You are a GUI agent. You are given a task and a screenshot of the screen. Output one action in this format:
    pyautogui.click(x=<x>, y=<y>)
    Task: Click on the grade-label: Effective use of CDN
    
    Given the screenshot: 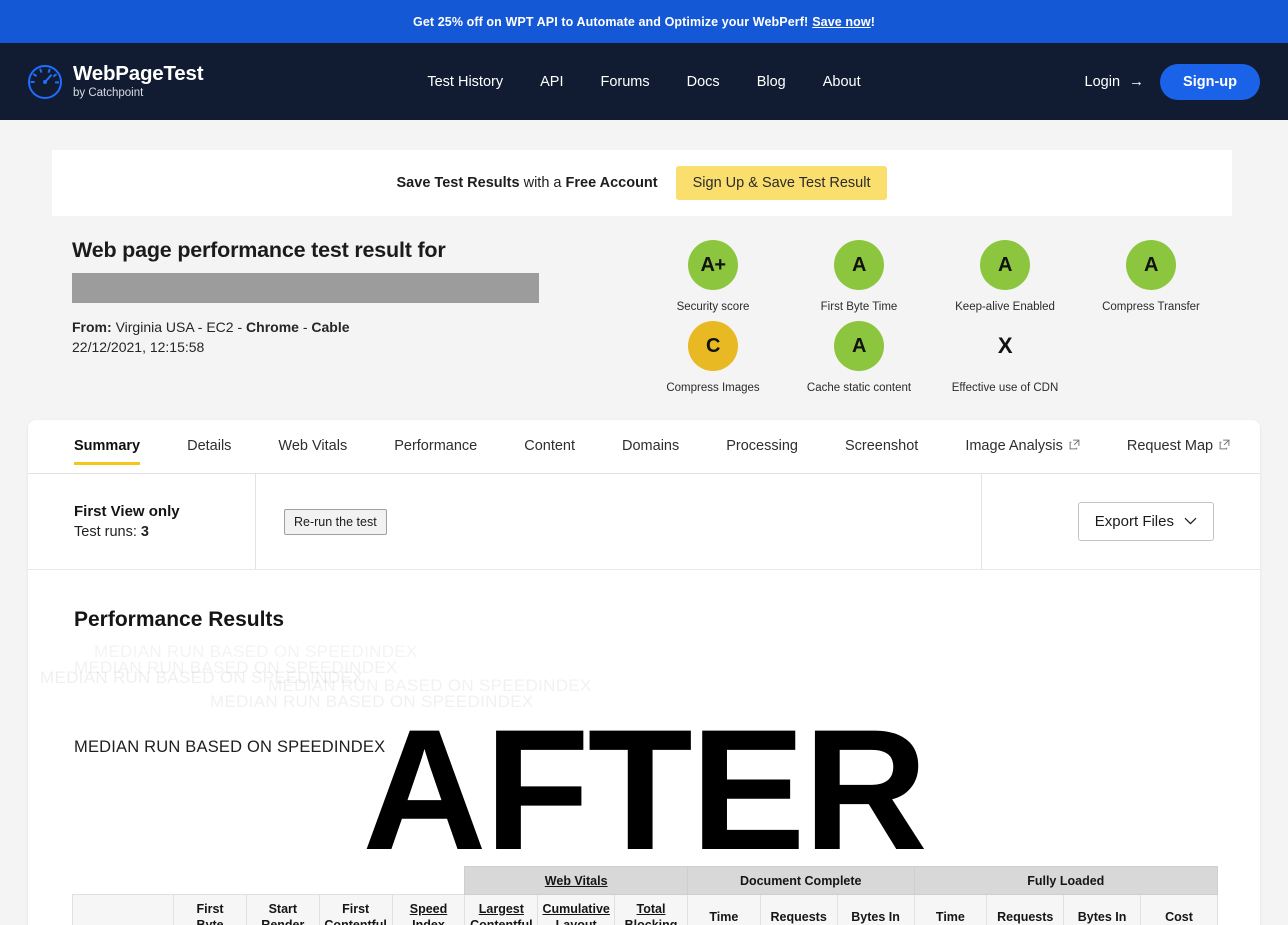 What is the action you would take?
    pyautogui.click(x=1005, y=388)
    